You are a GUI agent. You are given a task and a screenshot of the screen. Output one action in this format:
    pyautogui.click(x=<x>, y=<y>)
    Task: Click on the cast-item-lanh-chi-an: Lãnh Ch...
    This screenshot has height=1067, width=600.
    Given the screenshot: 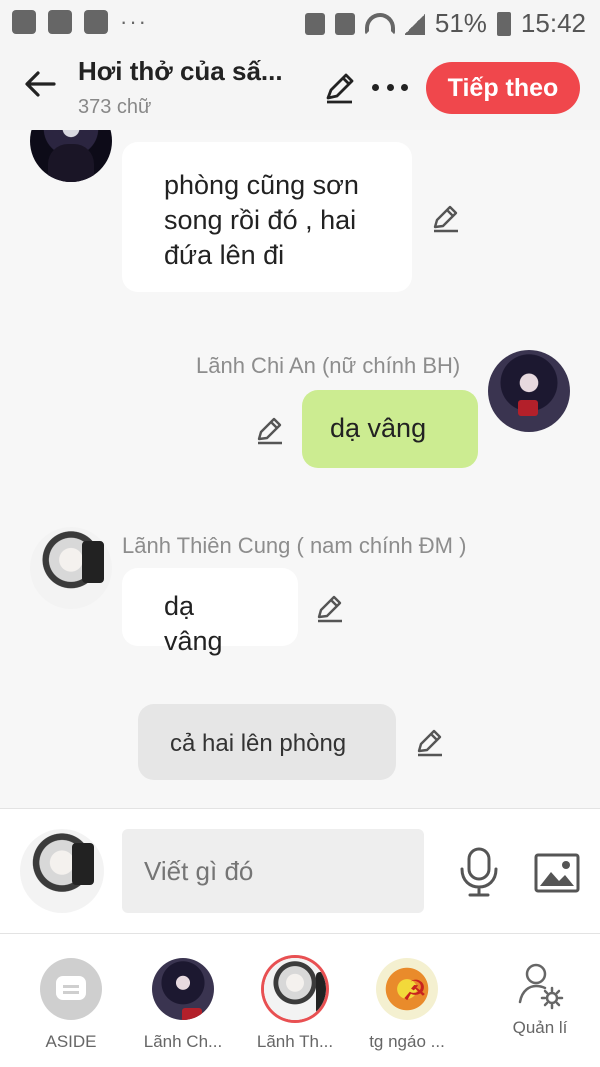 What is the action you would take?
    pyautogui.click(x=183, y=1008)
    